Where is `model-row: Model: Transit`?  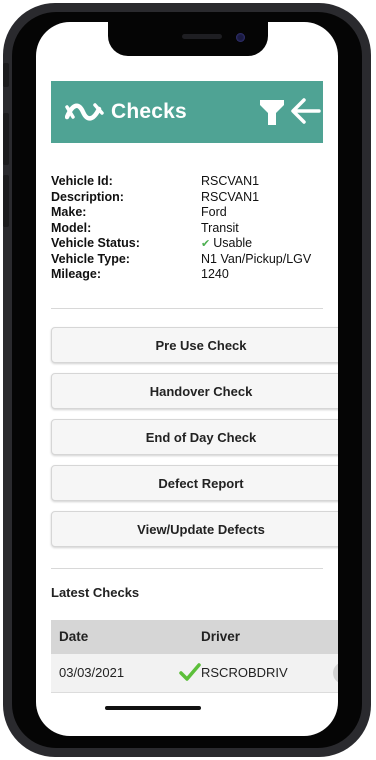
model-row: Model: Transit is located at coordinates (187, 229).